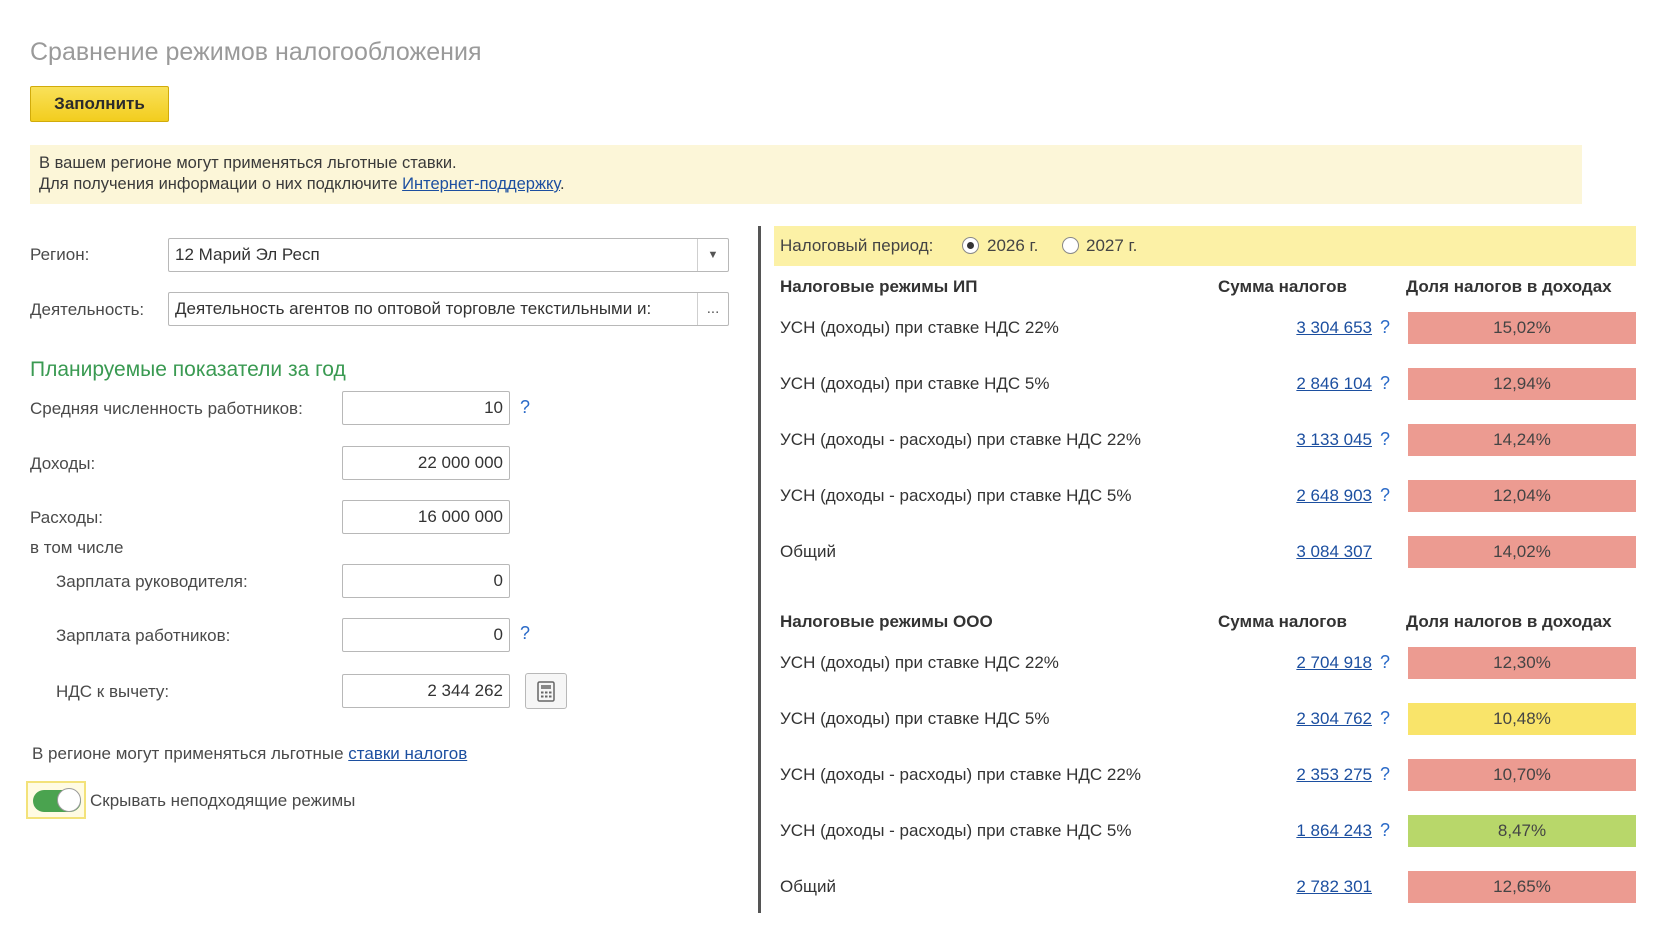  Describe the element at coordinates (1282, 286) in the screenshot. I see `ip-sum-header: Сумма налогов` at that location.